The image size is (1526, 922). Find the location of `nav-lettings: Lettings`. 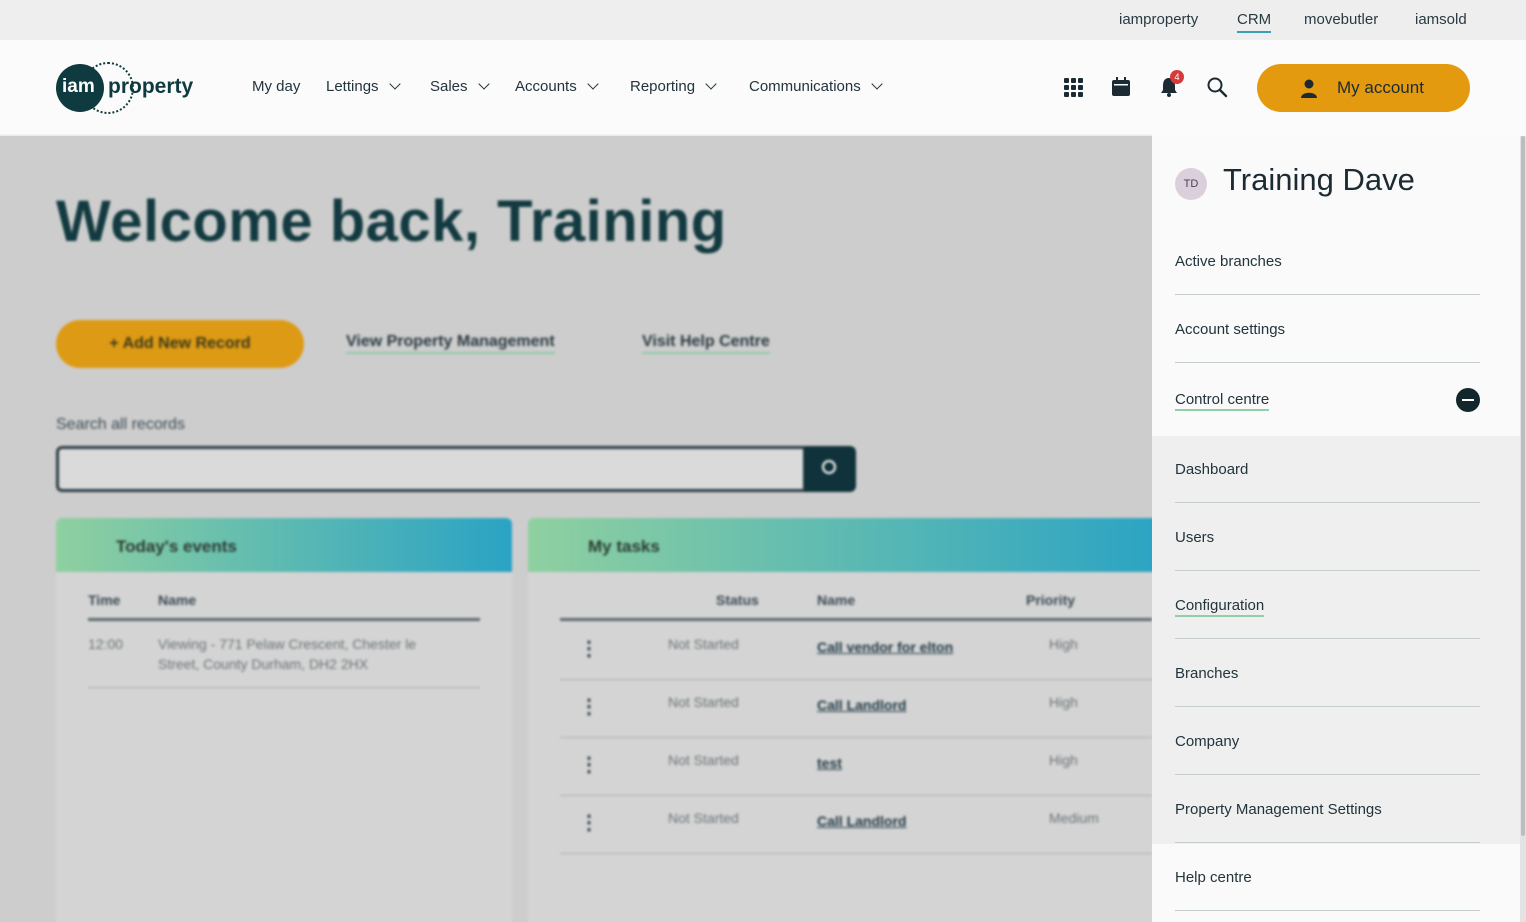

nav-lettings: Lettings is located at coordinates (363, 86).